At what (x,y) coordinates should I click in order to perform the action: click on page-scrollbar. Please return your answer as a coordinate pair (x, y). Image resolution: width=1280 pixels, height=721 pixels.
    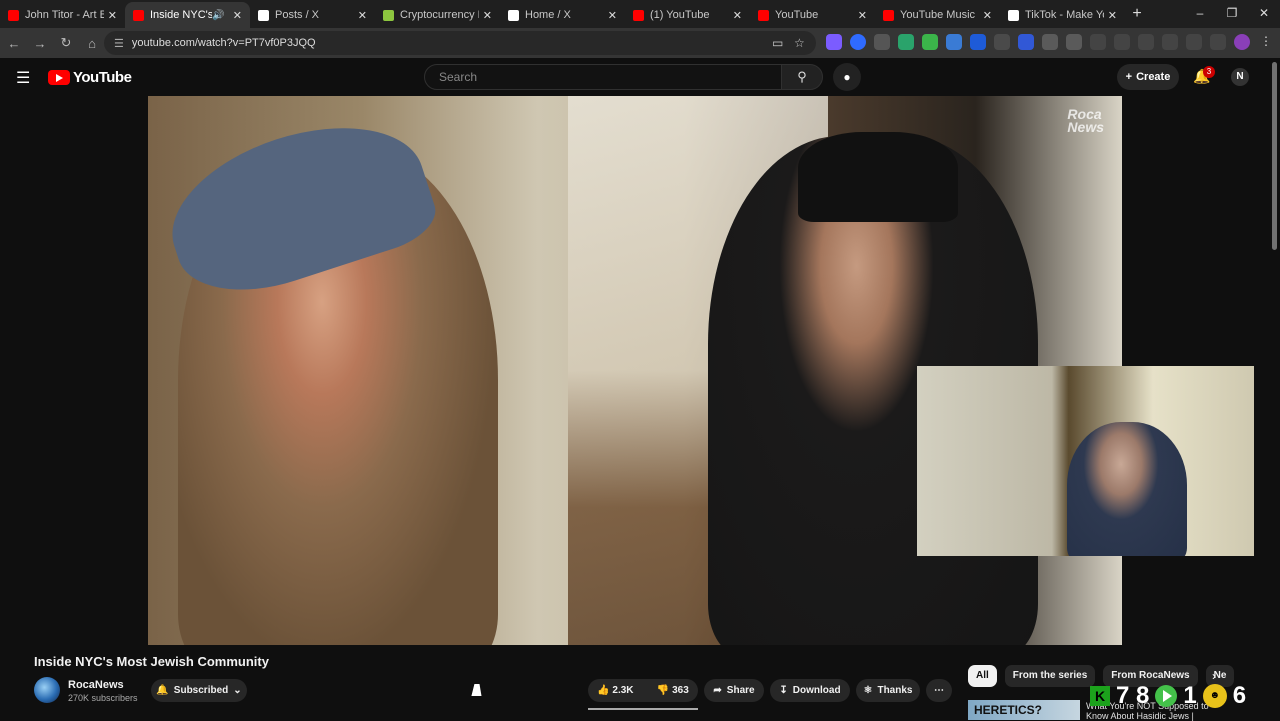
    Looking at the image, I should click on (1274, 156).